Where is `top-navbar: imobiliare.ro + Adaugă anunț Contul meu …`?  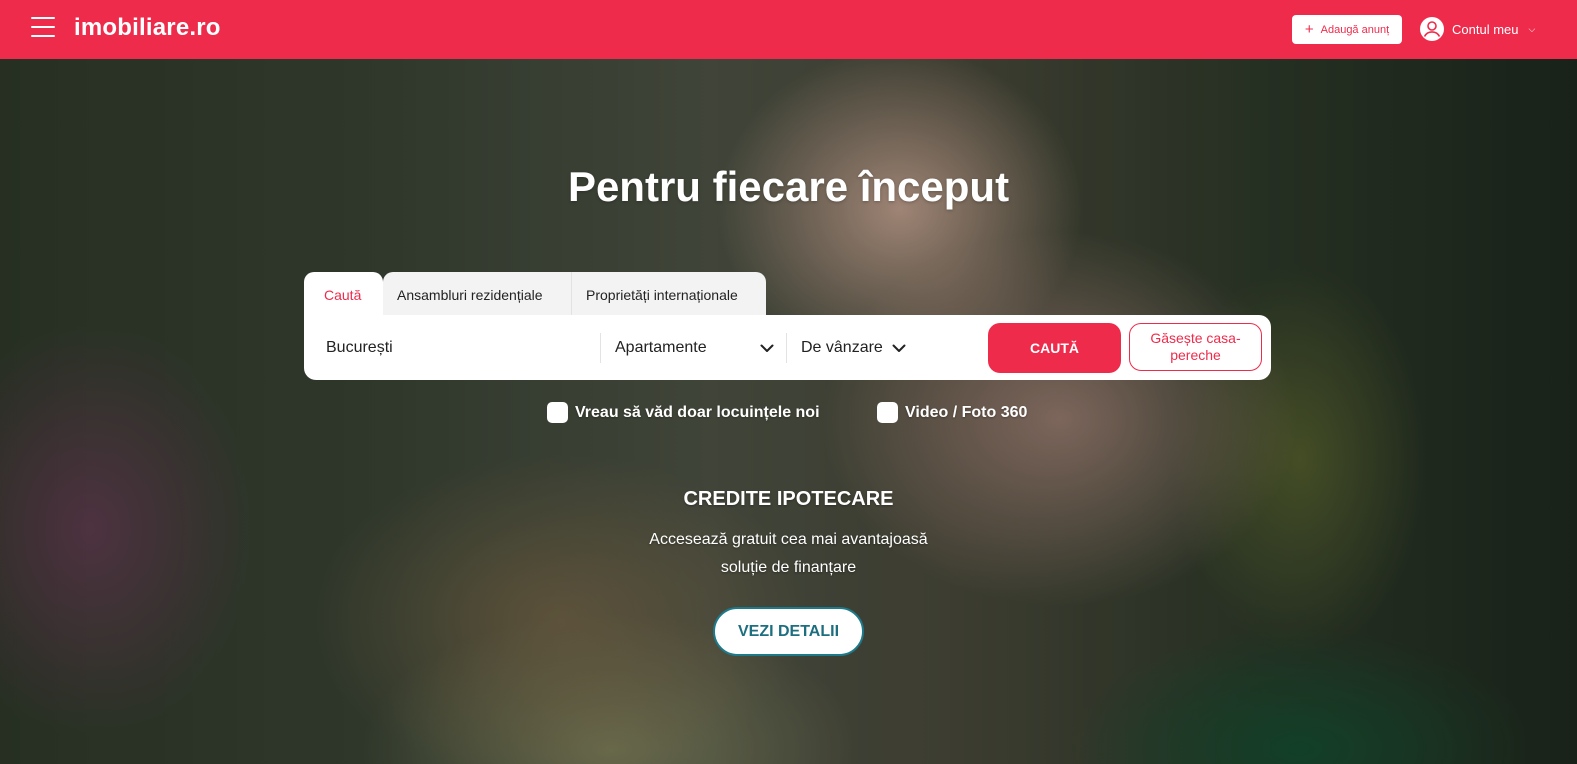 top-navbar: imobiliare.ro + Adaugă anunț Contul meu … is located at coordinates (788, 29).